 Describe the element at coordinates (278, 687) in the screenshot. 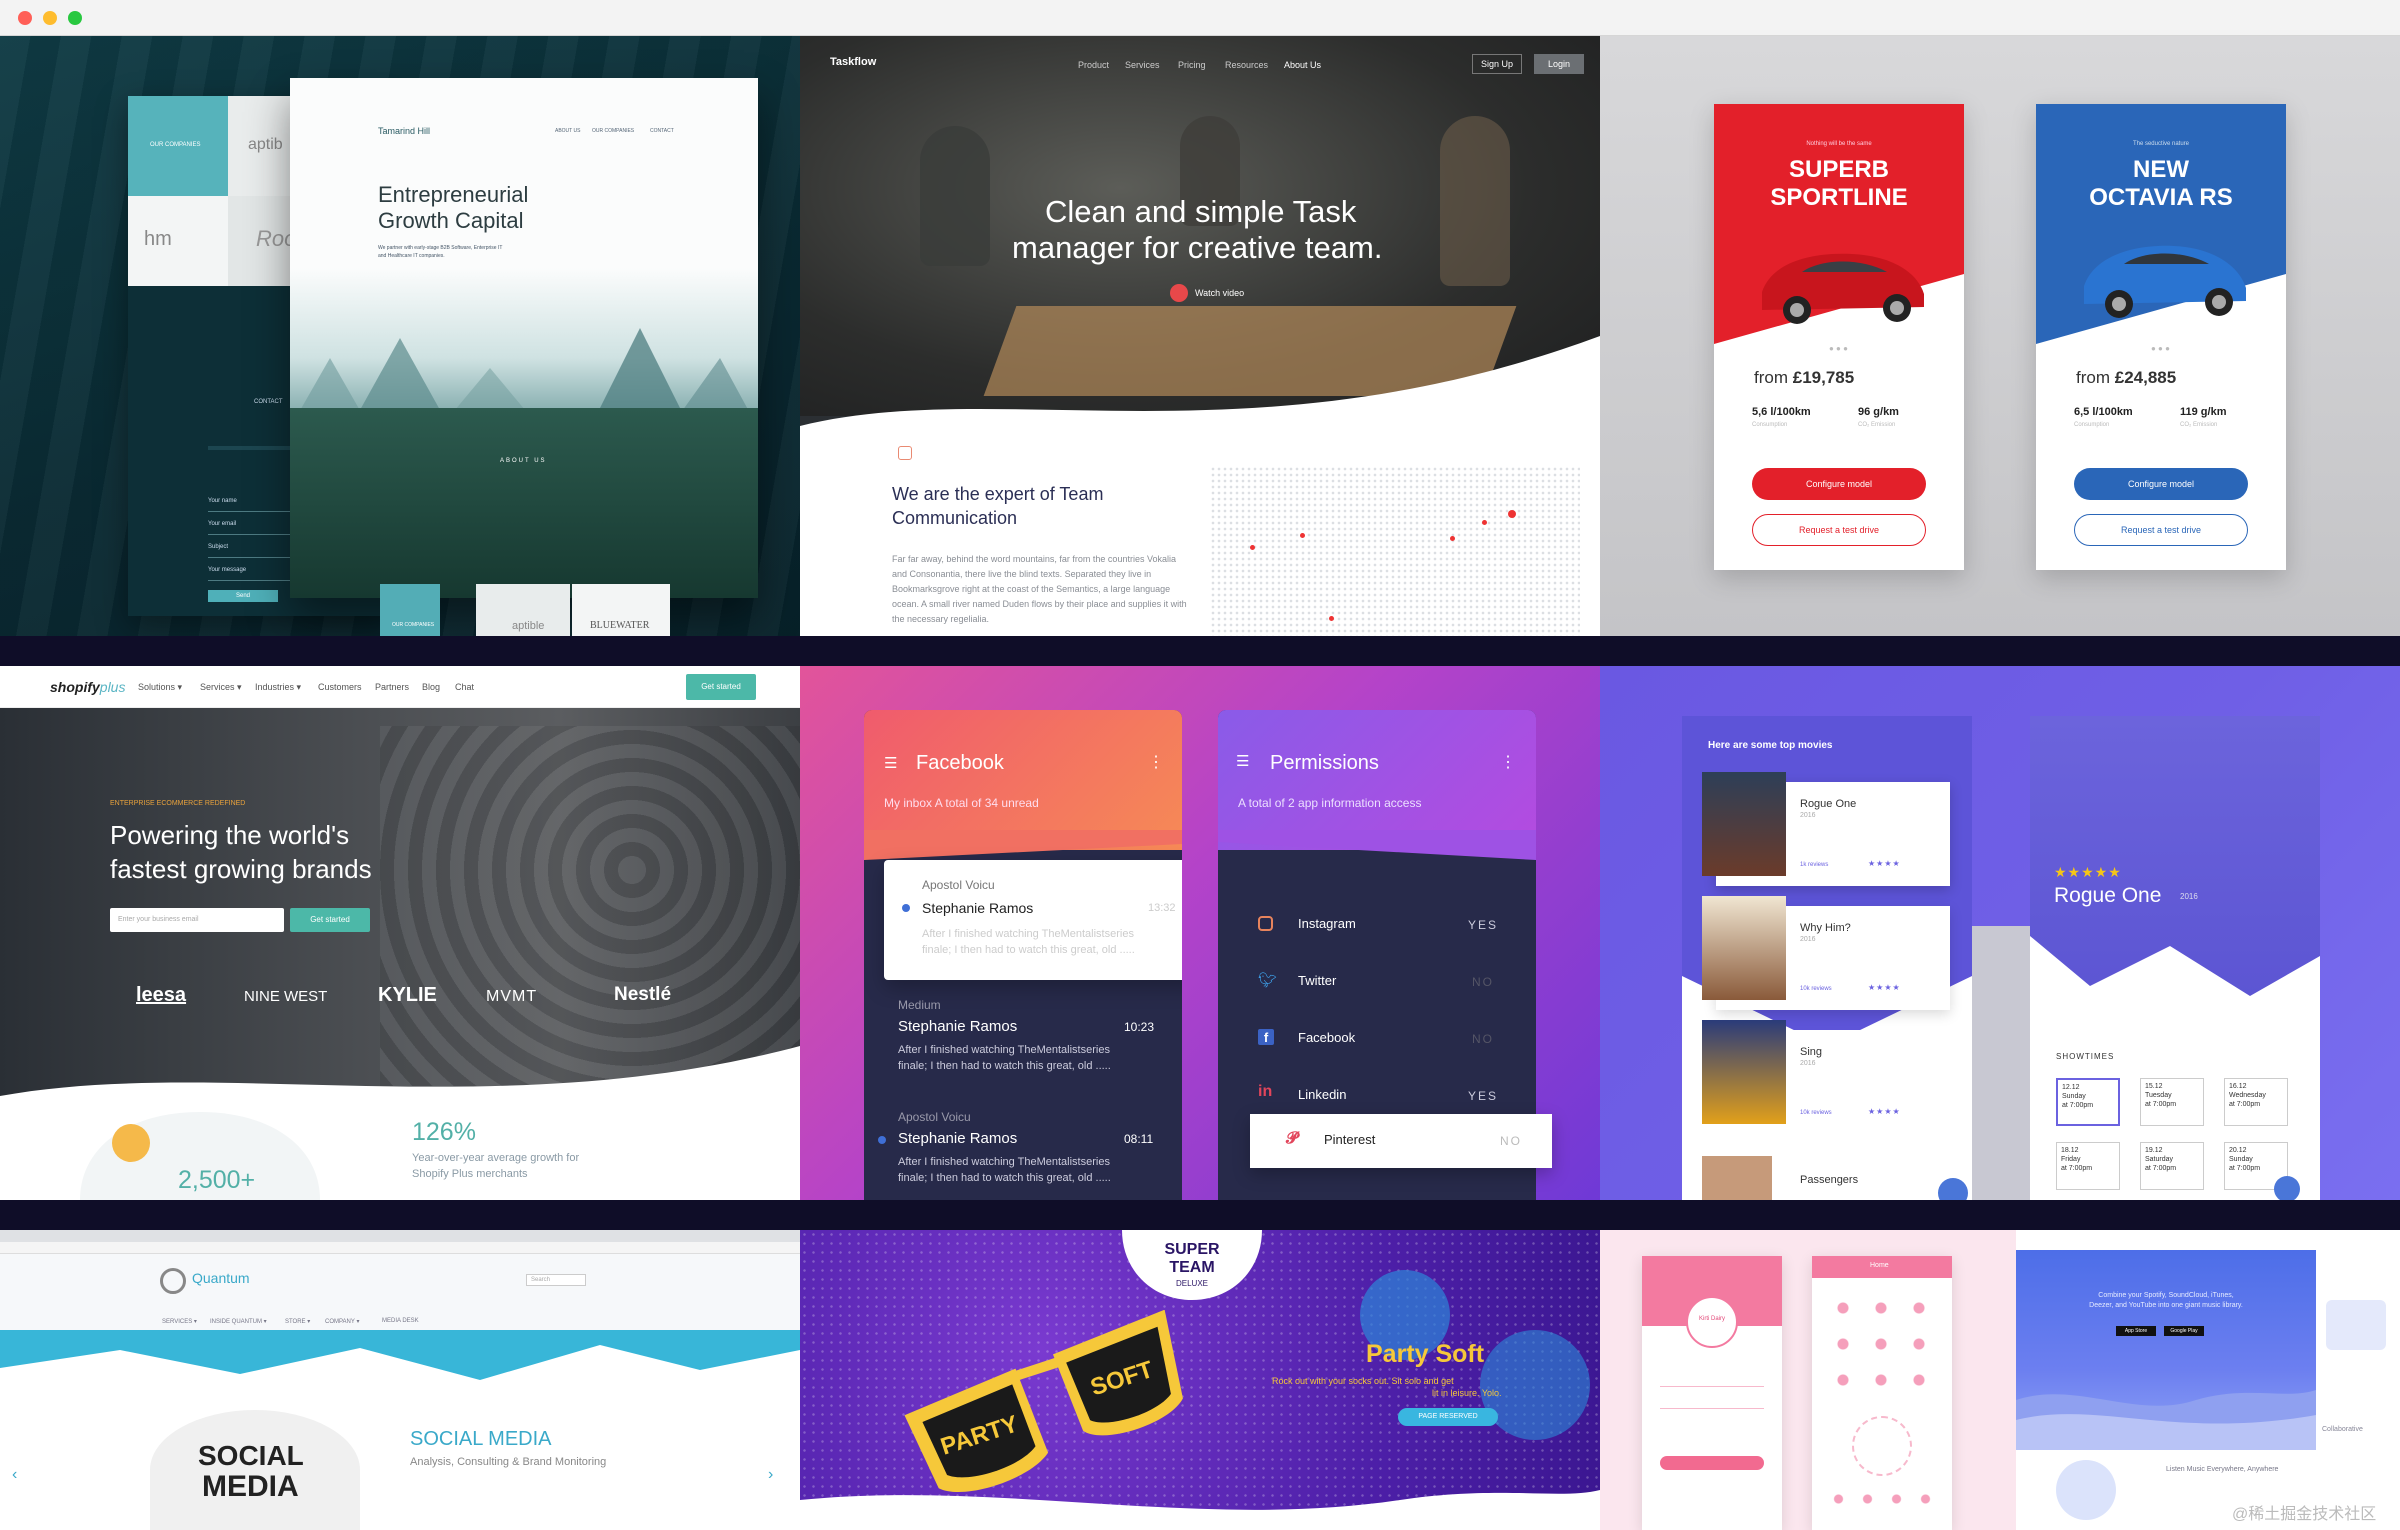

I see `nav-industries: Industries ▾` at that location.